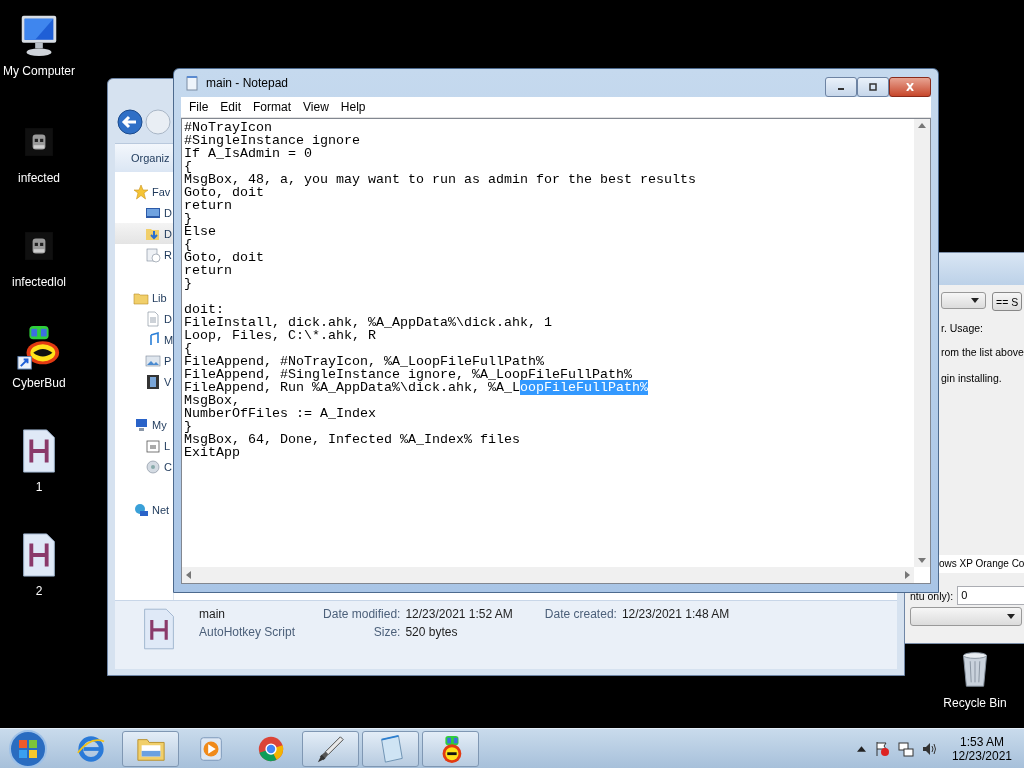  Describe the element at coordinates (362, 614) in the screenshot. I see `detail-label: Date modified:` at that location.